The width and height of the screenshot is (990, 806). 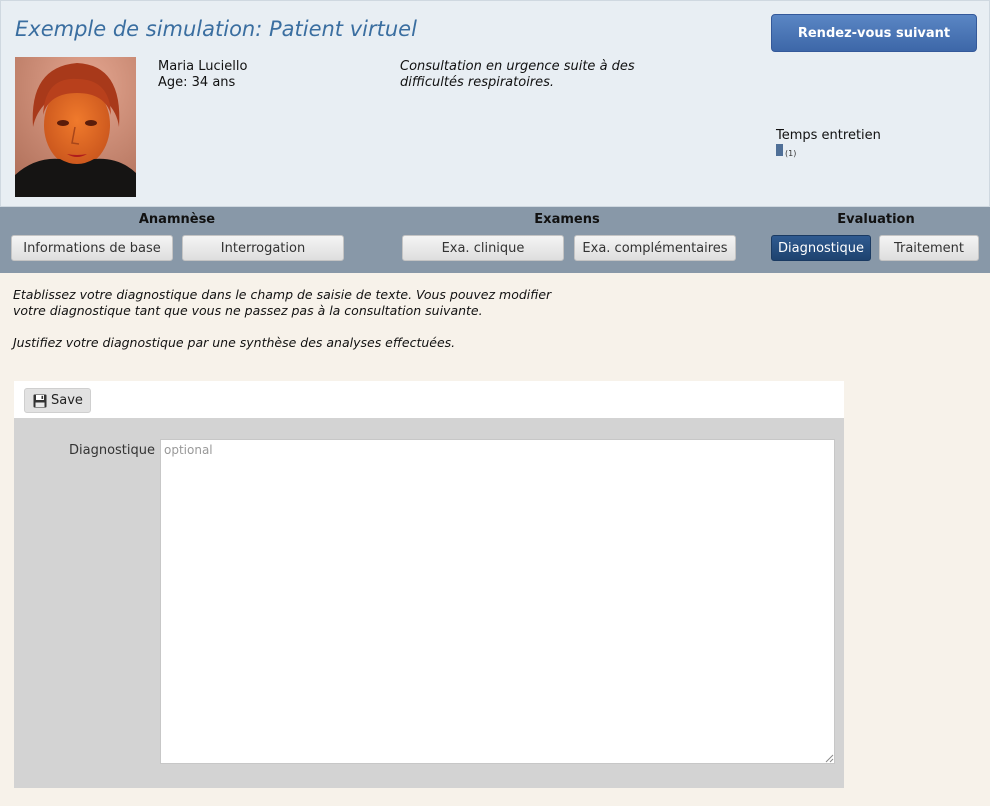 What do you see at coordinates (876, 219) in the screenshot?
I see `group-title-evaluation: Evaluation` at bounding box center [876, 219].